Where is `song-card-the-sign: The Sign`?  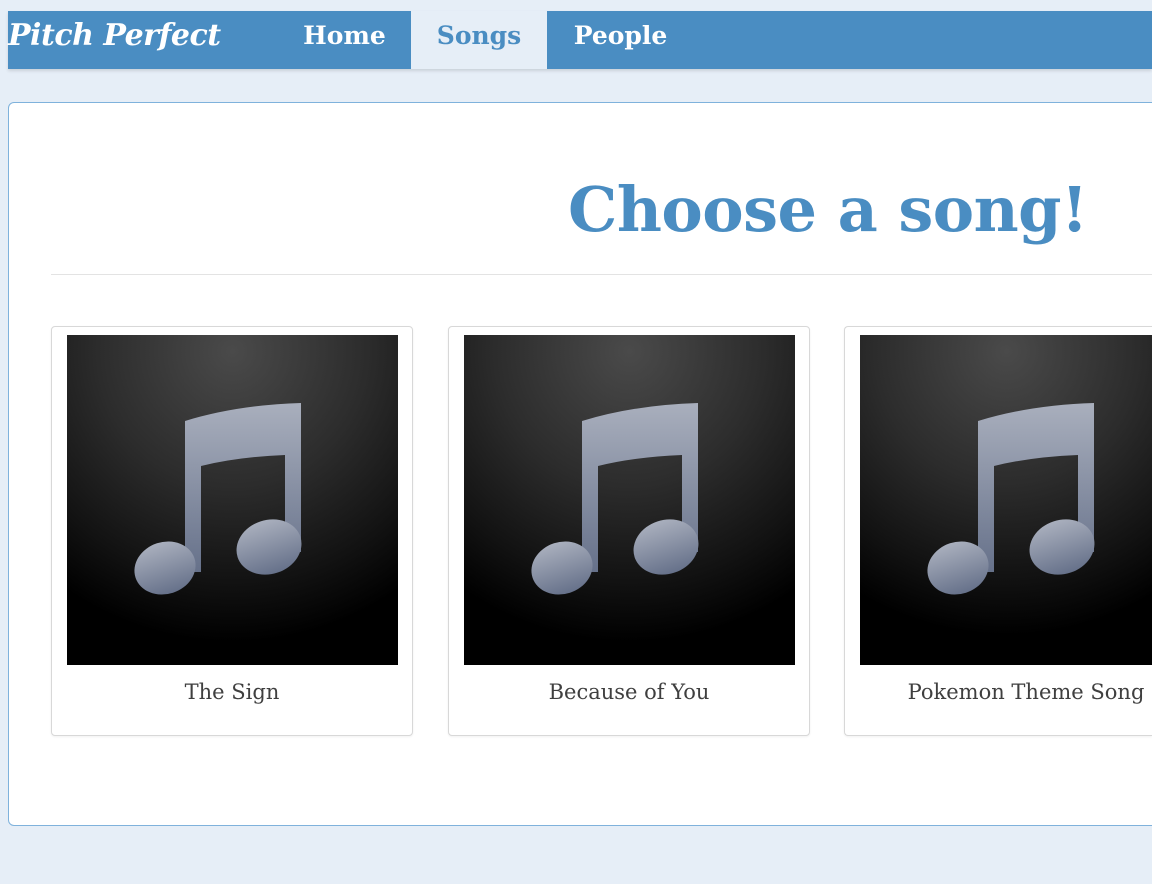 song-card-the-sign: The Sign is located at coordinates (232, 531).